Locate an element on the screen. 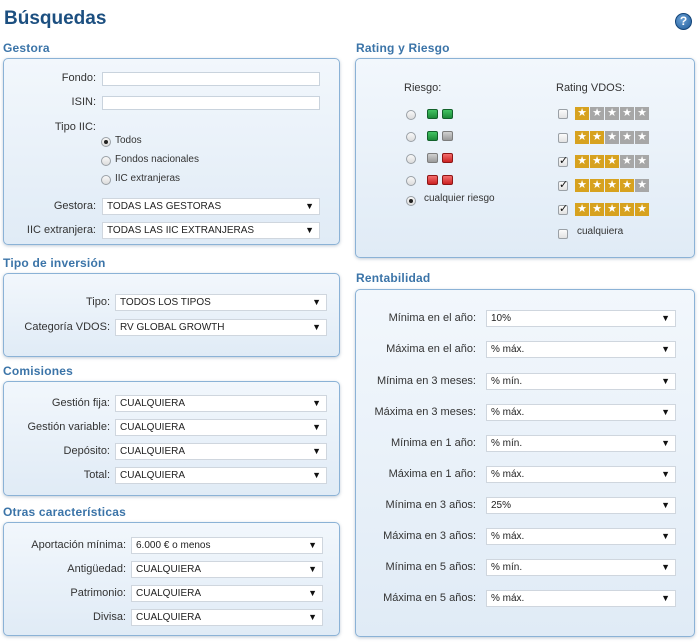  fondo-input is located at coordinates (211, 79).